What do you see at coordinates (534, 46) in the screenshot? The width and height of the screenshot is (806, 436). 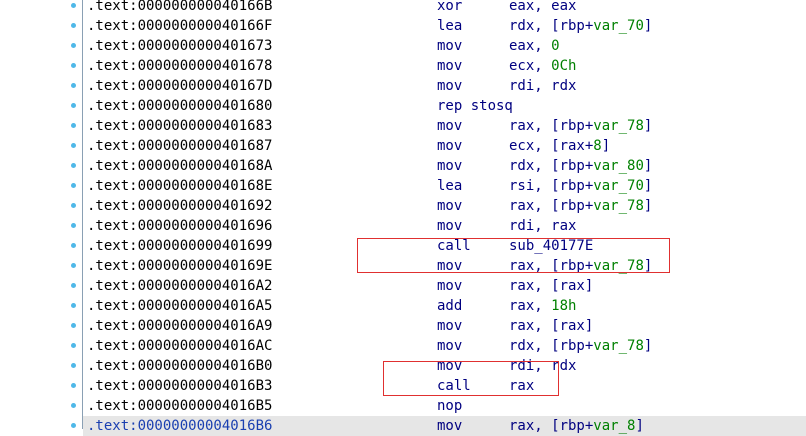 I see `operands: eax, 0` at bounding box center [534, 46].